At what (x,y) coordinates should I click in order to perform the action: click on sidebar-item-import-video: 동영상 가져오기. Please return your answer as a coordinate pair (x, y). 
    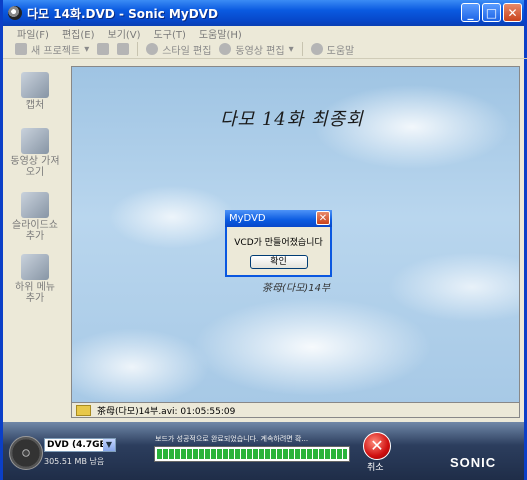
    Looking at the image, I should click on (35, 153).